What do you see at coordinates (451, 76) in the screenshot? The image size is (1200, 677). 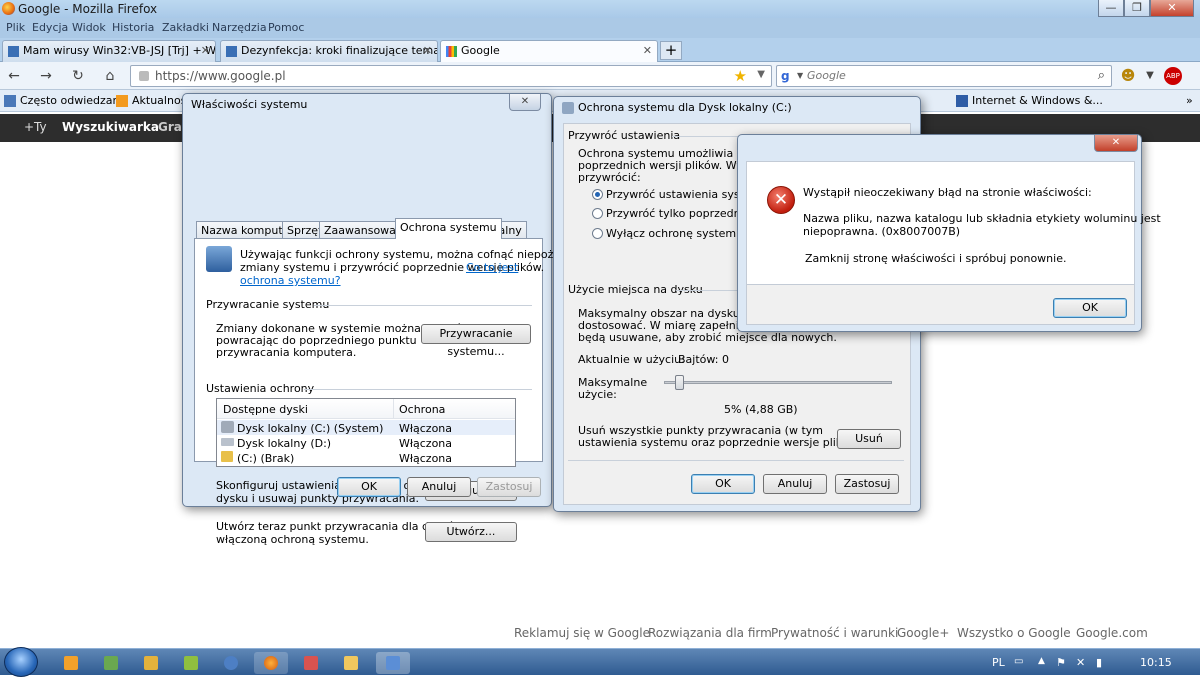 I see `url-bar: https://www.google.pl ★ ▼` at bounding box center [451, 76].